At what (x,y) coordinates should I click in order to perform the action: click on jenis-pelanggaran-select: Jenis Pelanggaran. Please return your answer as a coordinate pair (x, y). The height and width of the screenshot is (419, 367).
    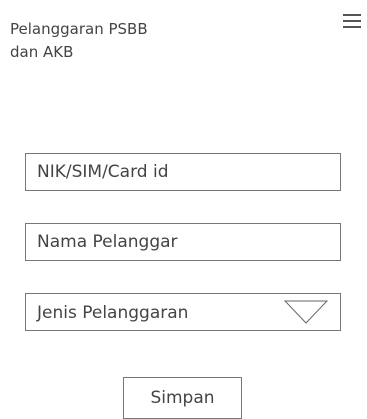
    Looking at the image, I should click on (183, 312).